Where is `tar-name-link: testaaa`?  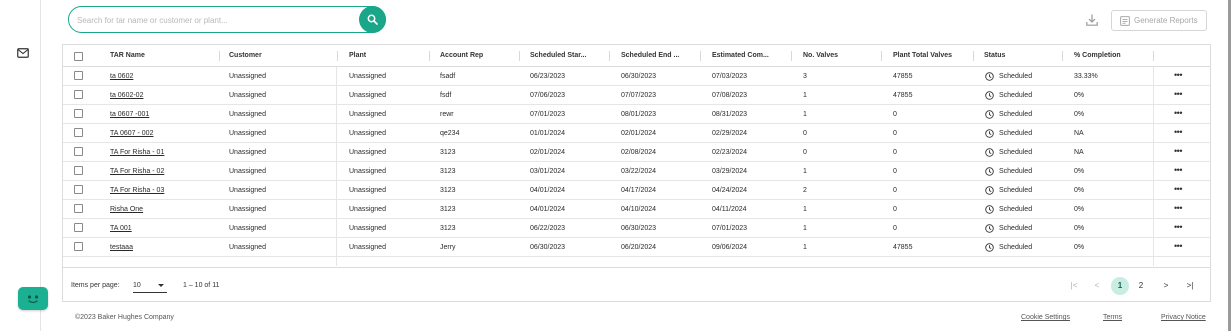
tar-name-link: testaaa is located at coordinates (121, 247).